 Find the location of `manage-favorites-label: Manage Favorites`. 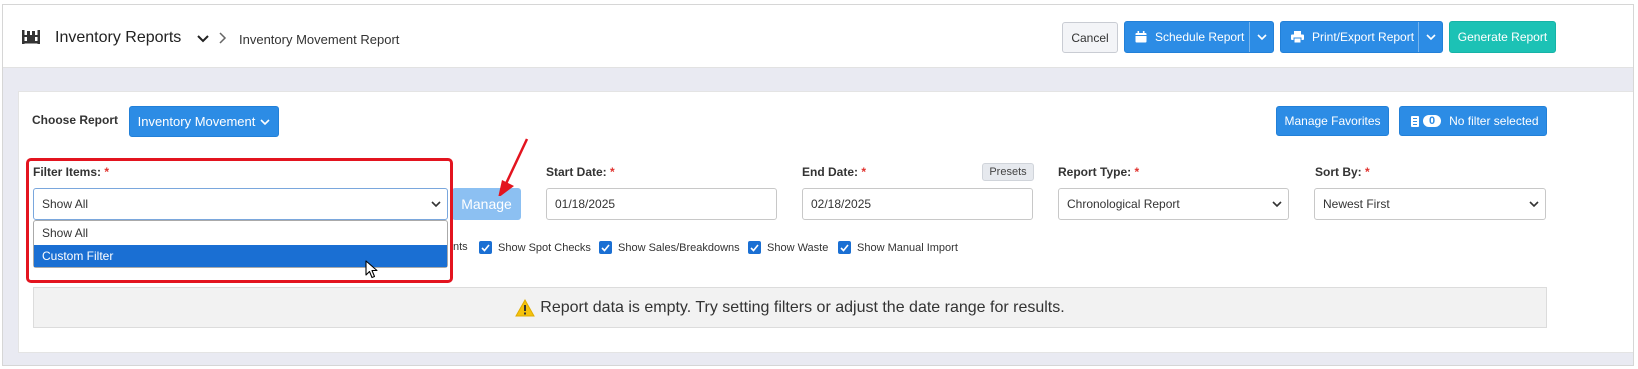

manage-favorites-label: Manage Favorites is located at coordinates (1332, 121).